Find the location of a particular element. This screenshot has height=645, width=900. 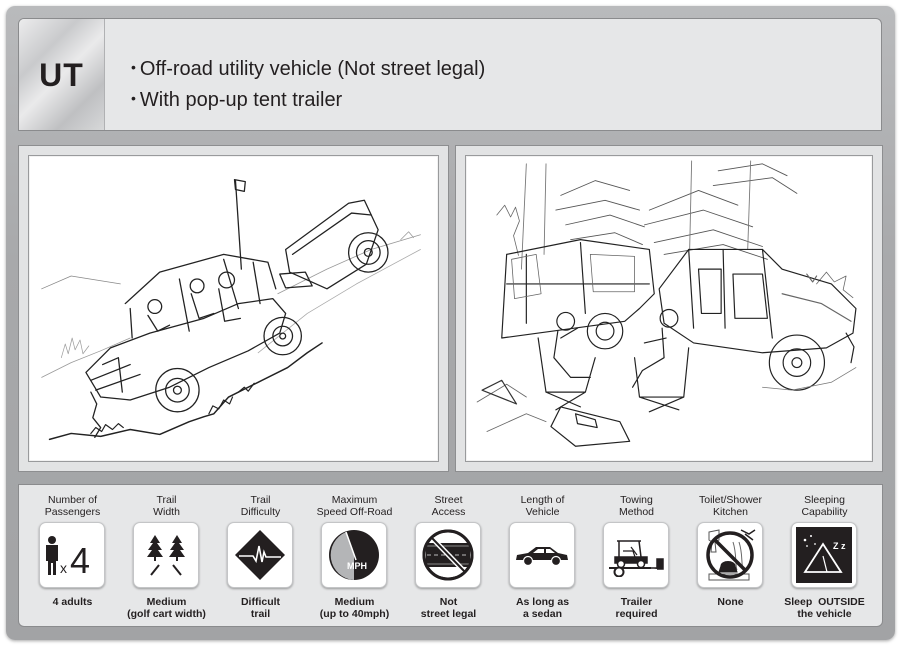

spec-label: Trail Width is located at coordinates (166, 506).